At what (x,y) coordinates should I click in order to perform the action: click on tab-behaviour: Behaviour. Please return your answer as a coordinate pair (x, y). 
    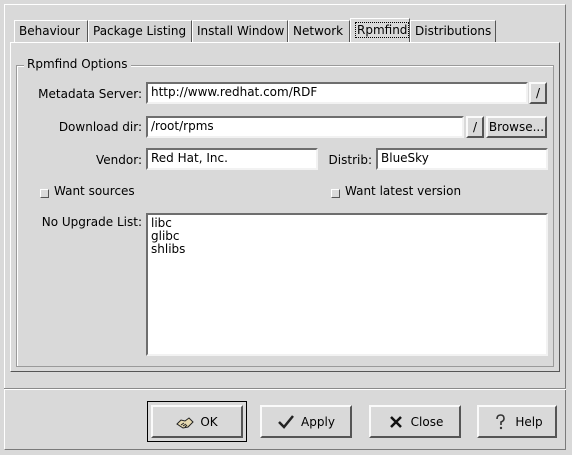
    Looking at the image, I should click on (51, 31).